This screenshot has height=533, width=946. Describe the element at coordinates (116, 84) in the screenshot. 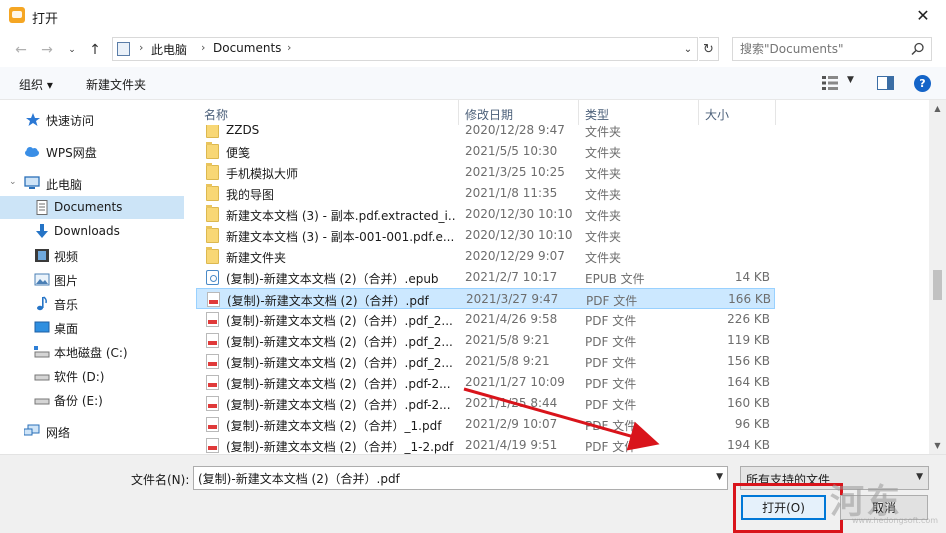

I see `new-folder-button: 新建文件夹` at that location.